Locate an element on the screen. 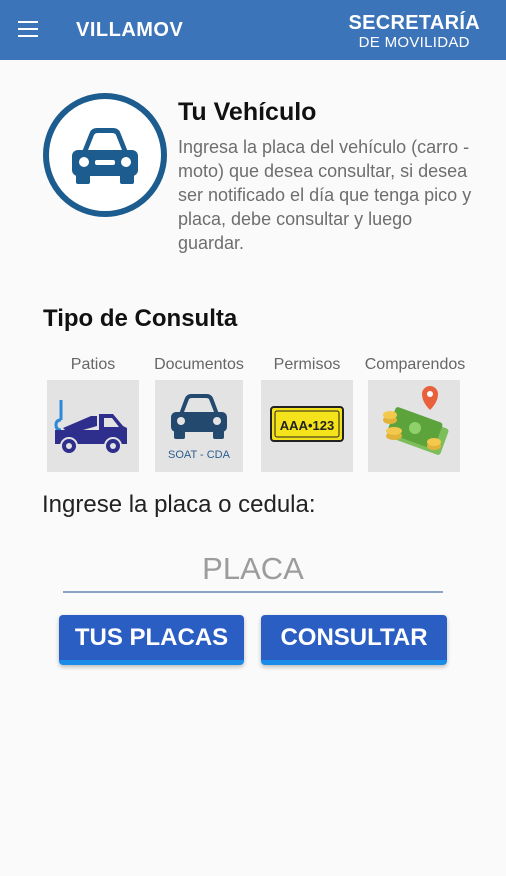  type-tile-comparendos is located at coordinates (414, 426).